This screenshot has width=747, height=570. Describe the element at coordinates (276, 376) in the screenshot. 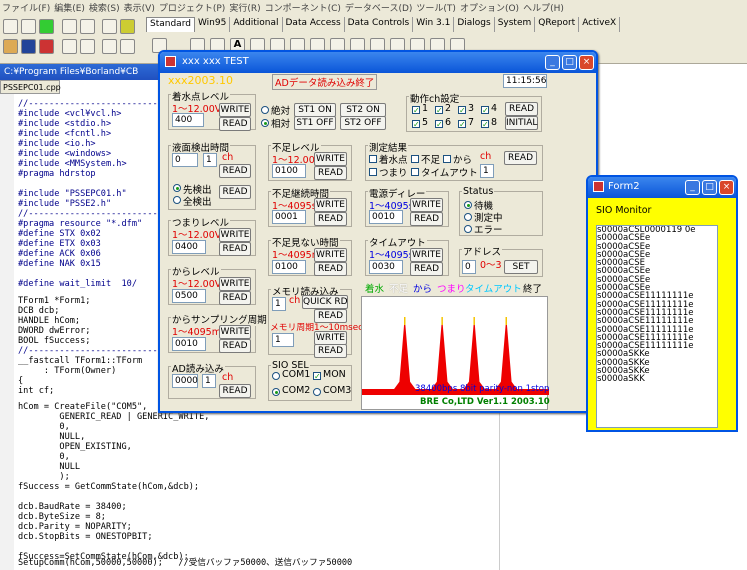

I see `com1-radio` at that location.